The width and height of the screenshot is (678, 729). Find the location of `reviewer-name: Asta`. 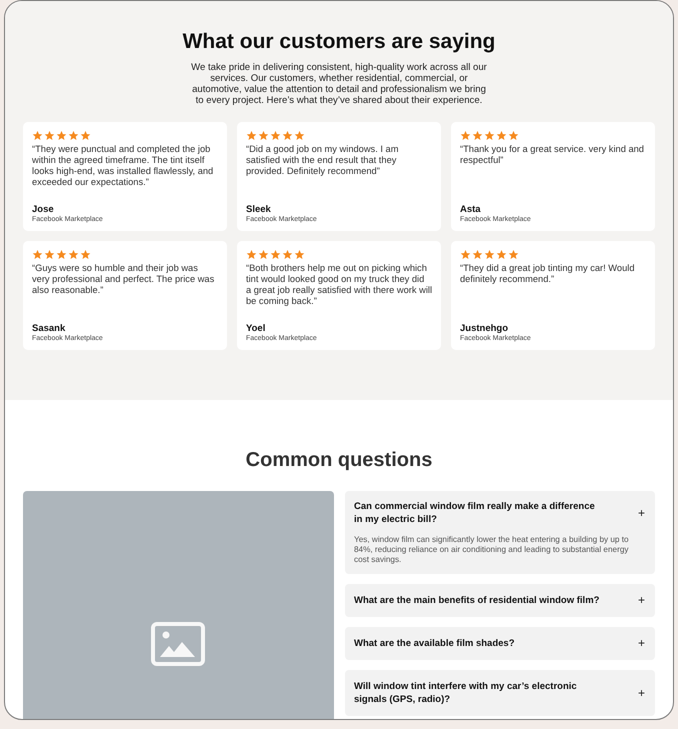

reviewer-name: Asta is located at coordinates (471, 209).